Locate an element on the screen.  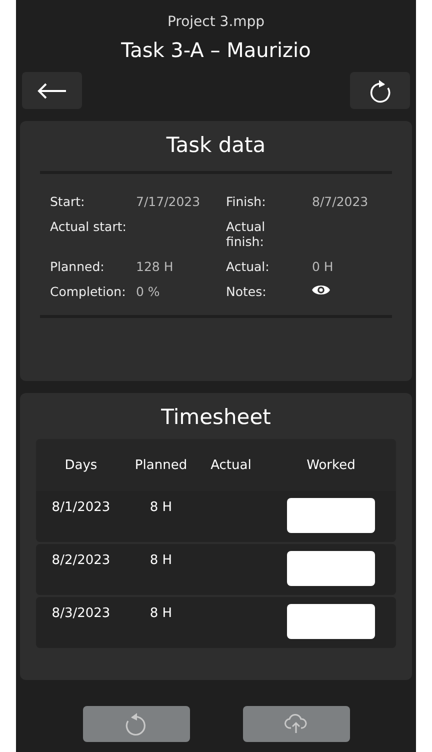
field-value: 128 H is located at coordinates (155, 266).